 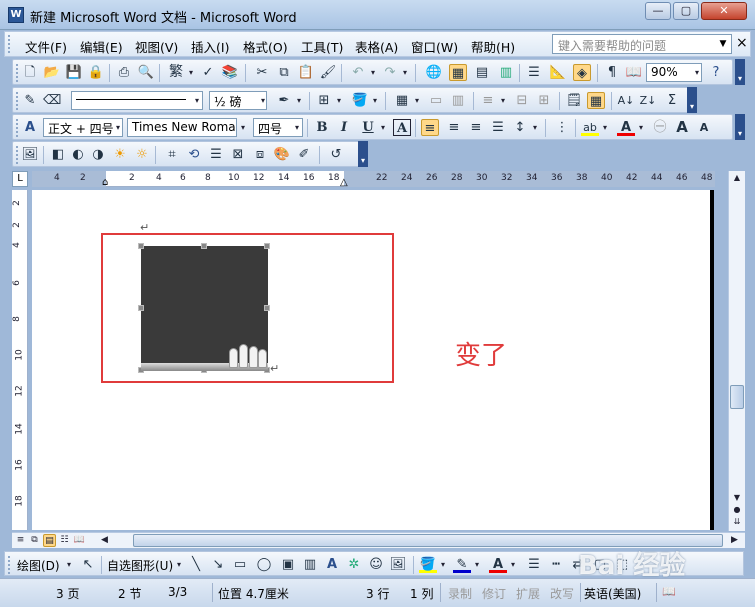 I want to click on eraser-icon: ⌫, so click(x=52, y=100).